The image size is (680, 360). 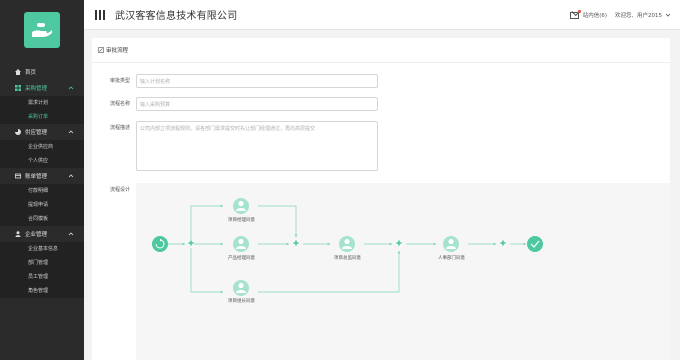 What do you see at coordinates (160, 244) in the screenshot?
I see `start-node` at bounding box center [160, 244].